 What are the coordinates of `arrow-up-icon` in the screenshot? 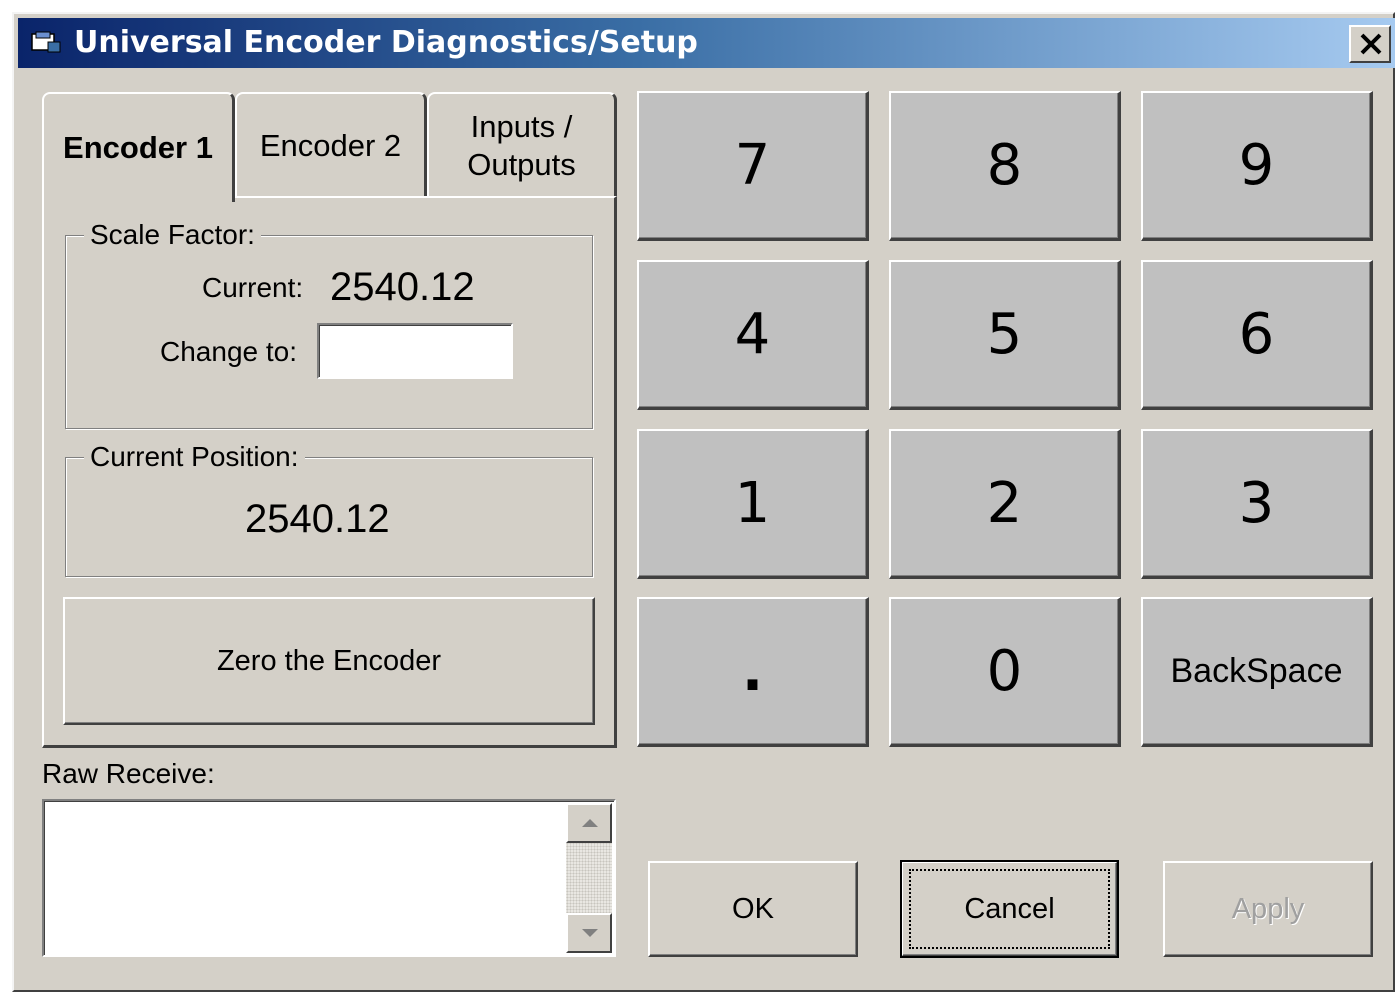 It's located at (590, 823).